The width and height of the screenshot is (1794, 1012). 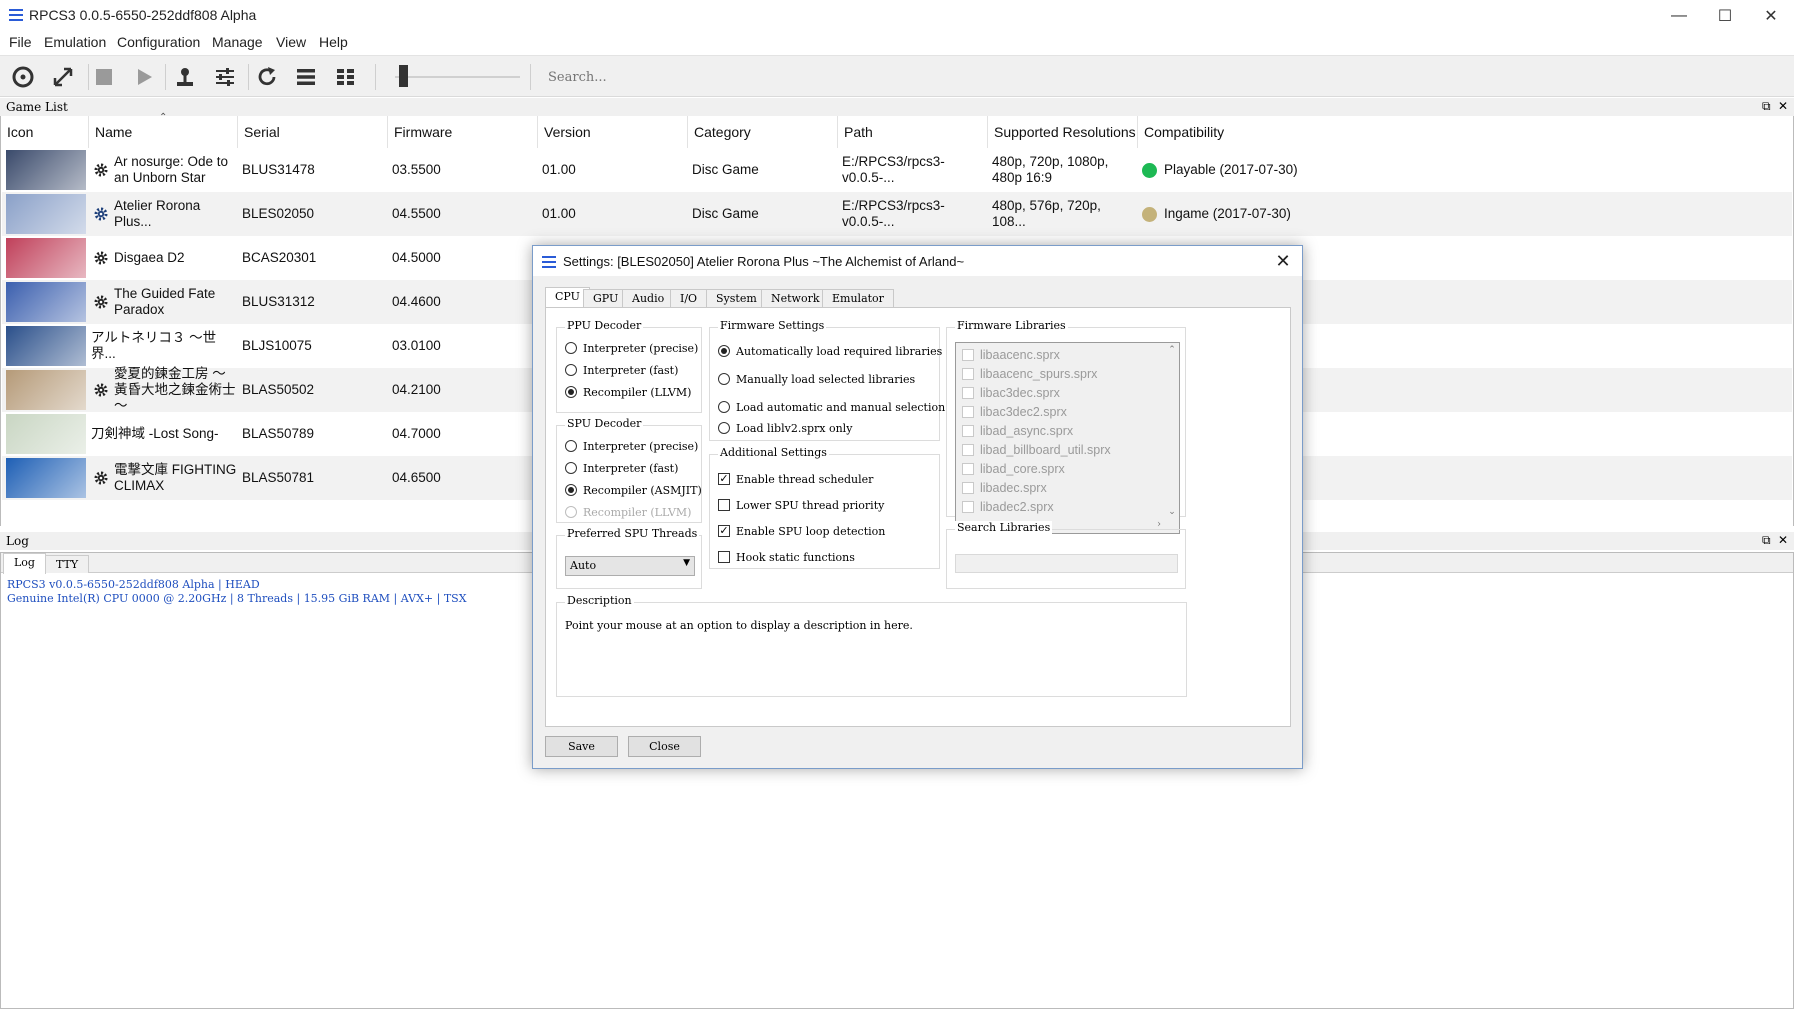 I want to click on menu-configuration: Configuration, so click(x=158, y=42).